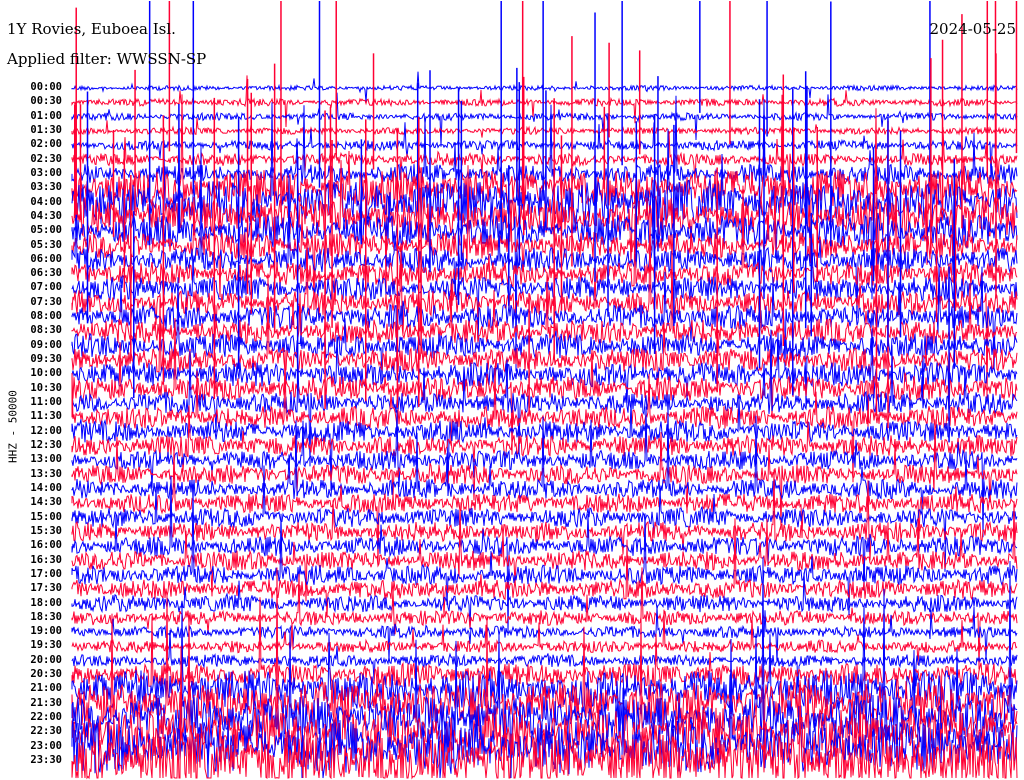  Describe the element at coordinates (972, 29) in the screenshot. I see `date-label: 2024-05-25` at that location.